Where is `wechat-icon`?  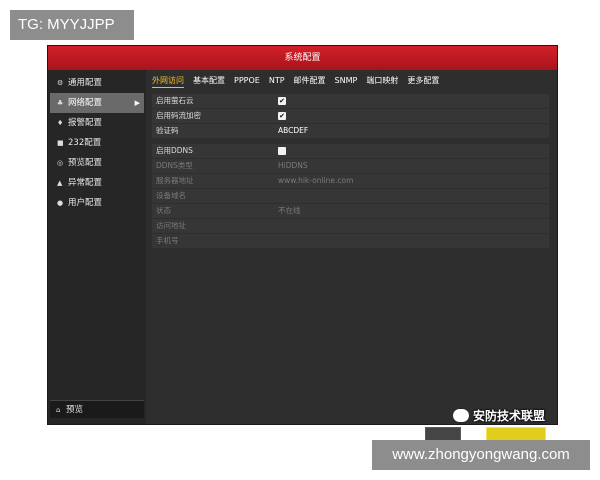 wechat-icon is located at coordinates (461, 415).